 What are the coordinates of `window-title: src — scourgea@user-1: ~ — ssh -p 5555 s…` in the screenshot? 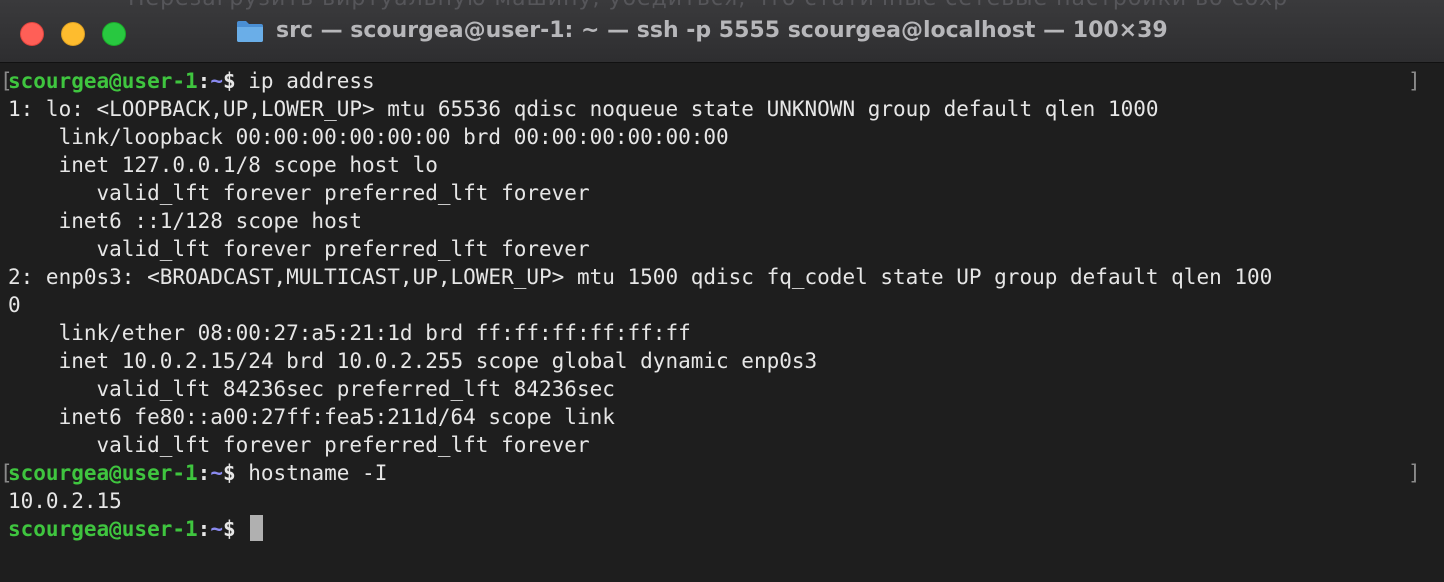 It's located at (702, 30).